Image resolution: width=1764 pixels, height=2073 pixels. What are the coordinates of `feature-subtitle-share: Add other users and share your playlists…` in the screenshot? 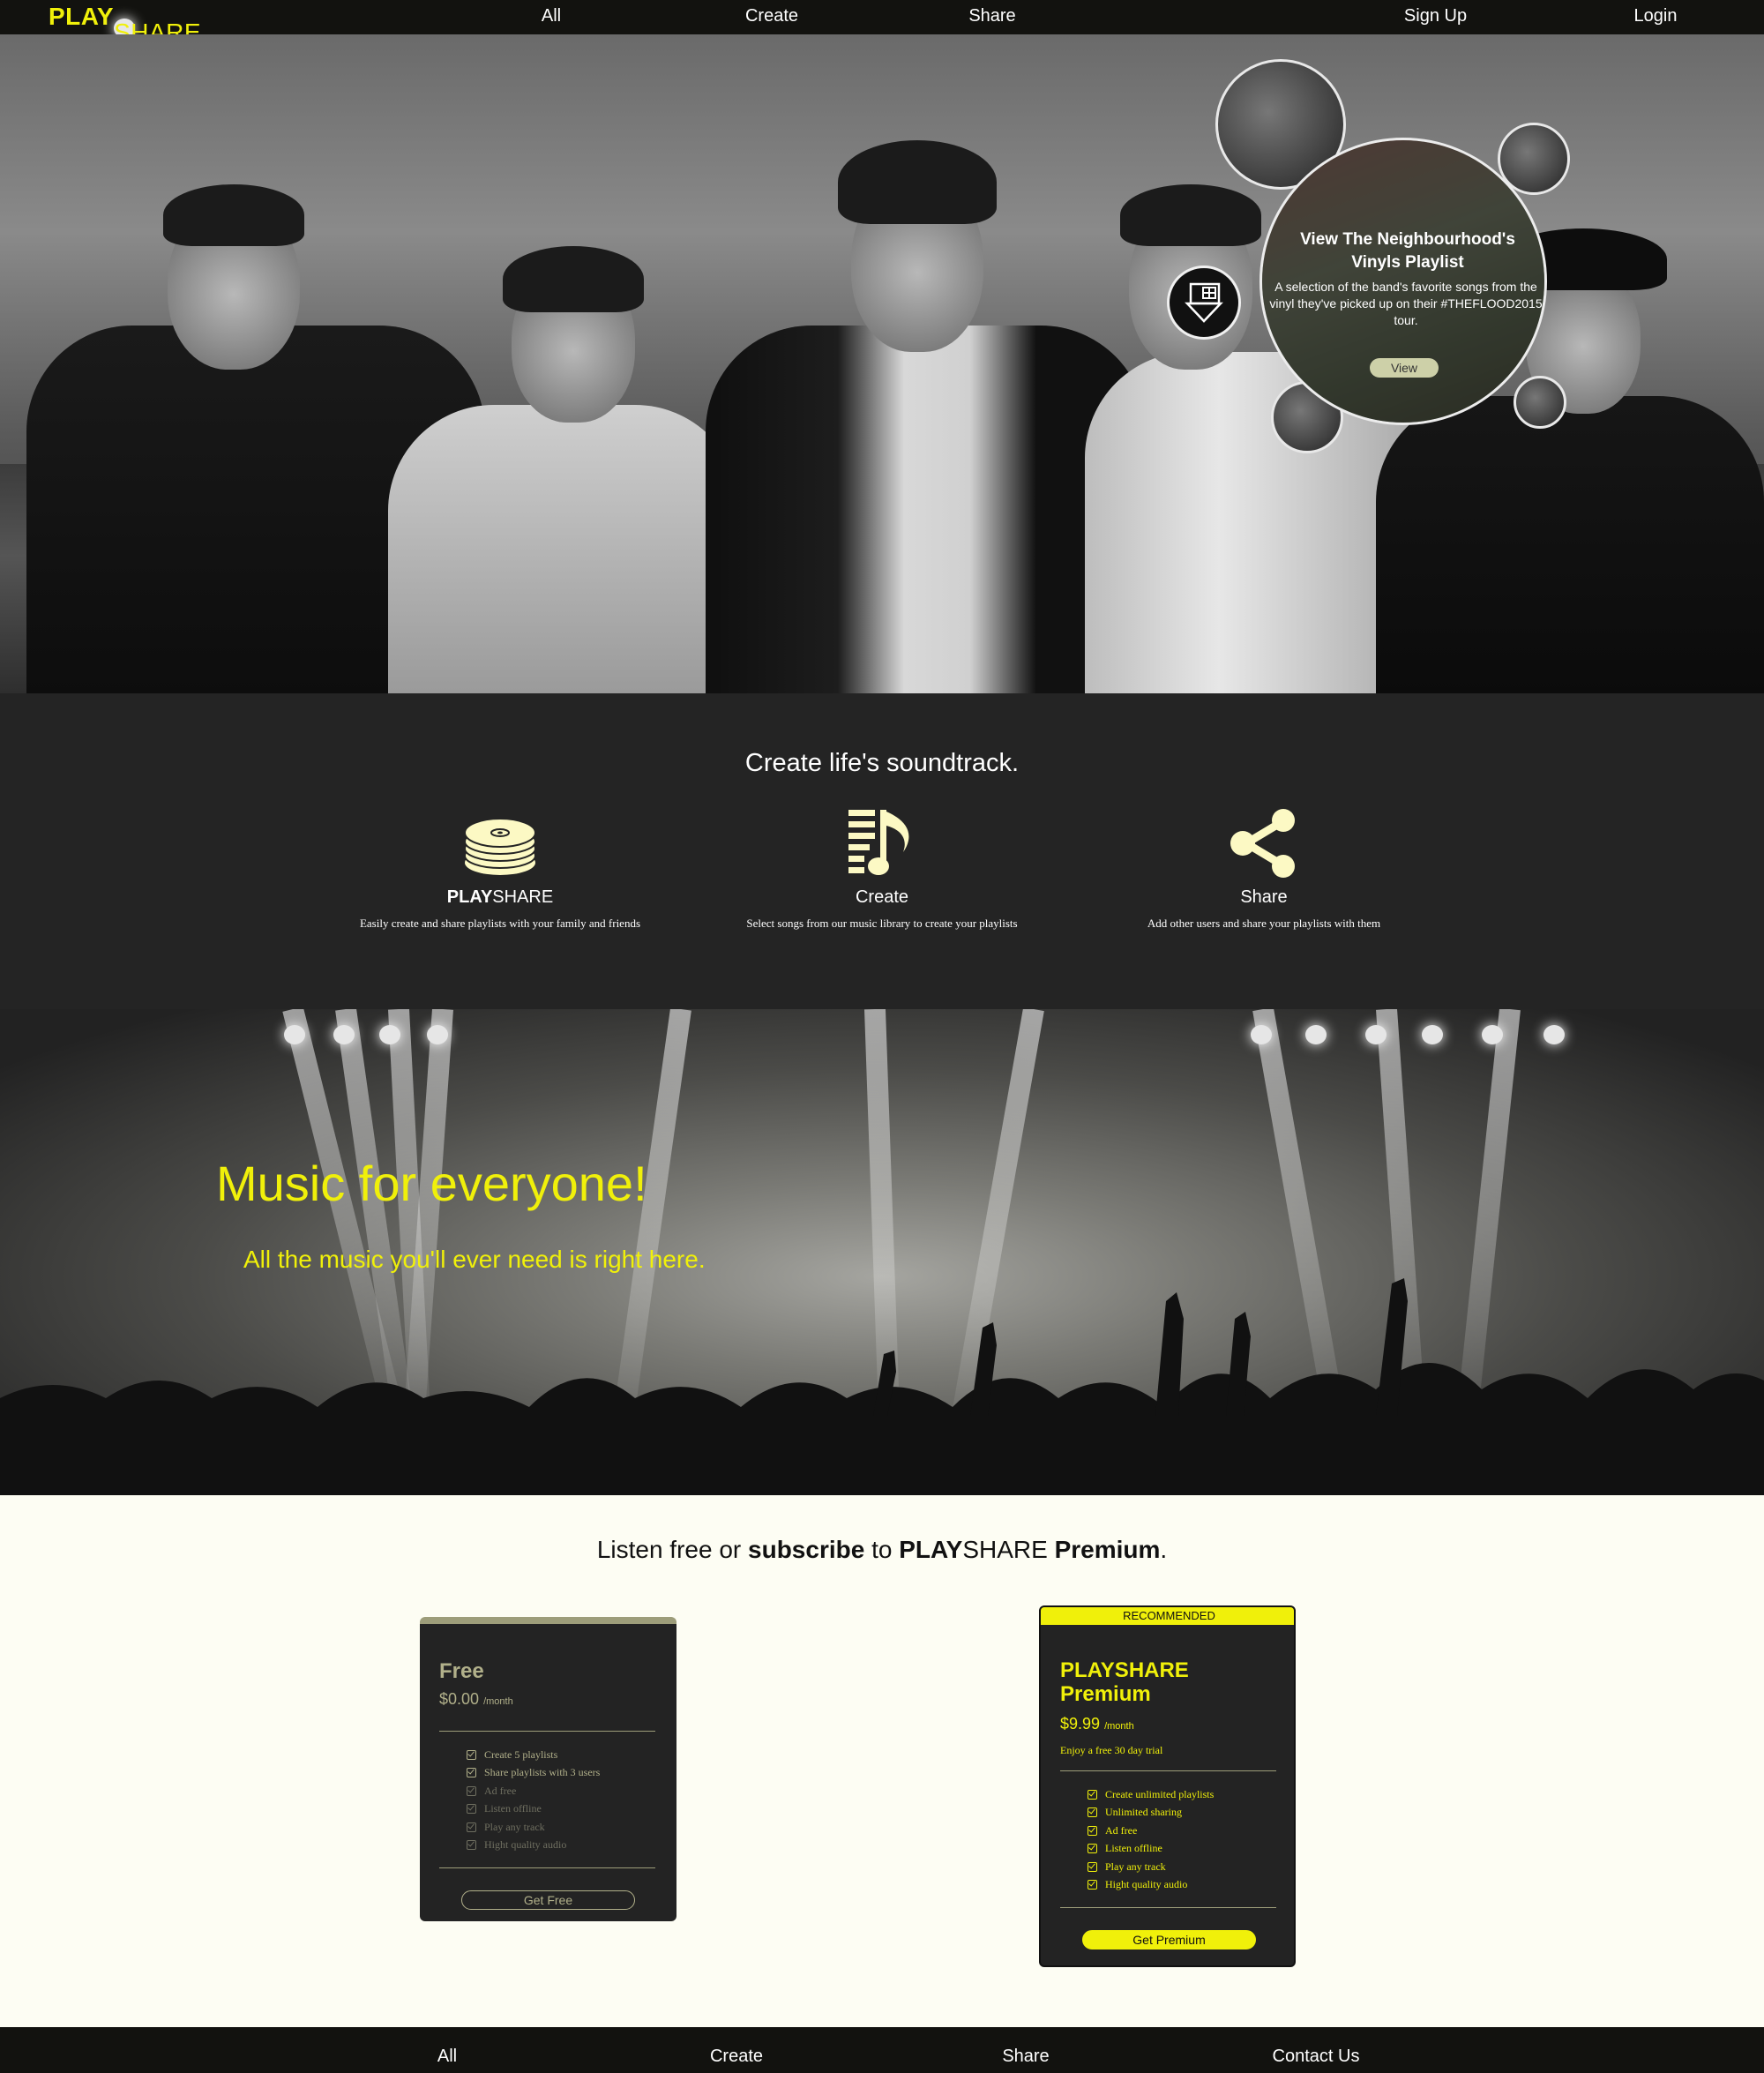 It's located at (1264, 923).